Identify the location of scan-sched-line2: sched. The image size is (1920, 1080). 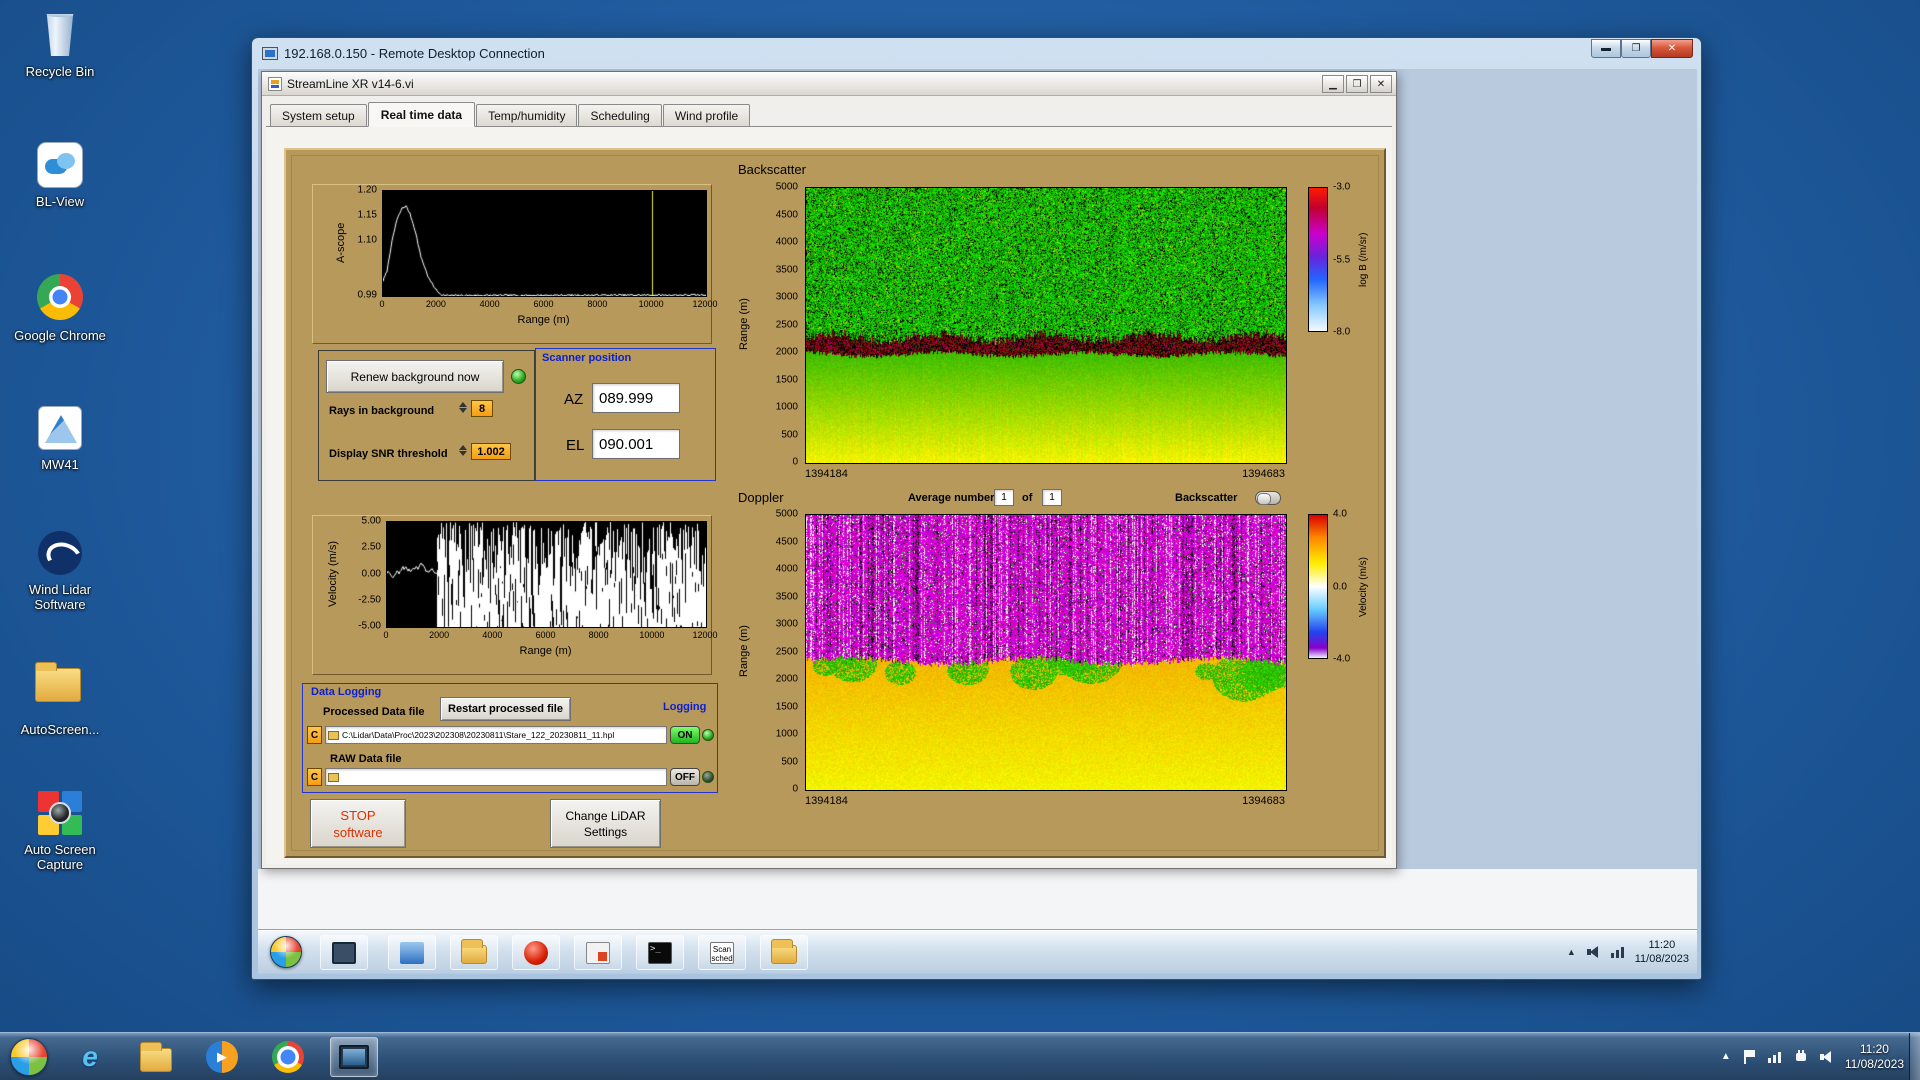
(722, 958).